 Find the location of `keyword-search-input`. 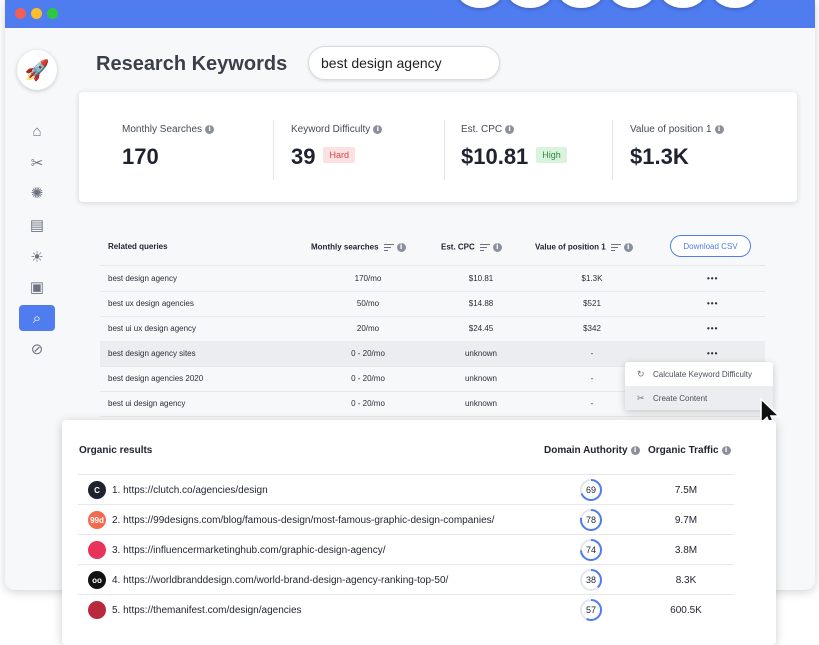

keyword-search-input is located at coordinates (404, 63).